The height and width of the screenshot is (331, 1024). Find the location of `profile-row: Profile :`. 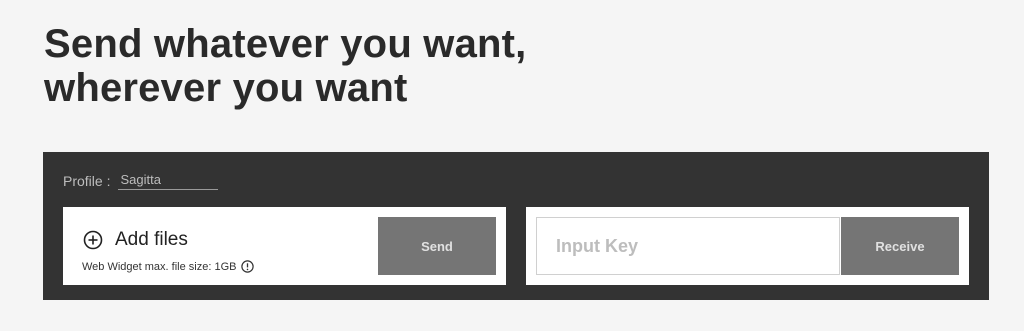

profile-row: Profile : is located at coordinates (141, 180).